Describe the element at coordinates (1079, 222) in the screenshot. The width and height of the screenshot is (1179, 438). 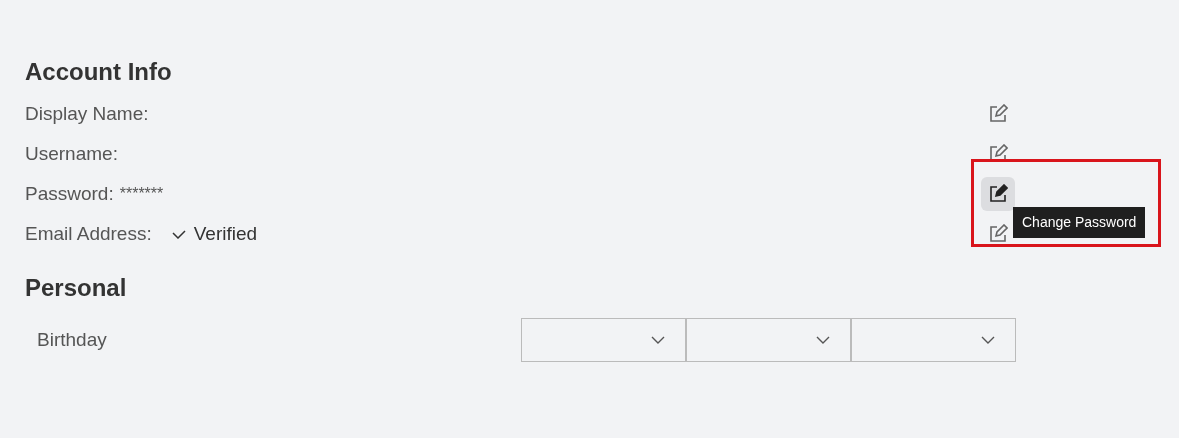
I see `tooltip: Change Password` at that location.